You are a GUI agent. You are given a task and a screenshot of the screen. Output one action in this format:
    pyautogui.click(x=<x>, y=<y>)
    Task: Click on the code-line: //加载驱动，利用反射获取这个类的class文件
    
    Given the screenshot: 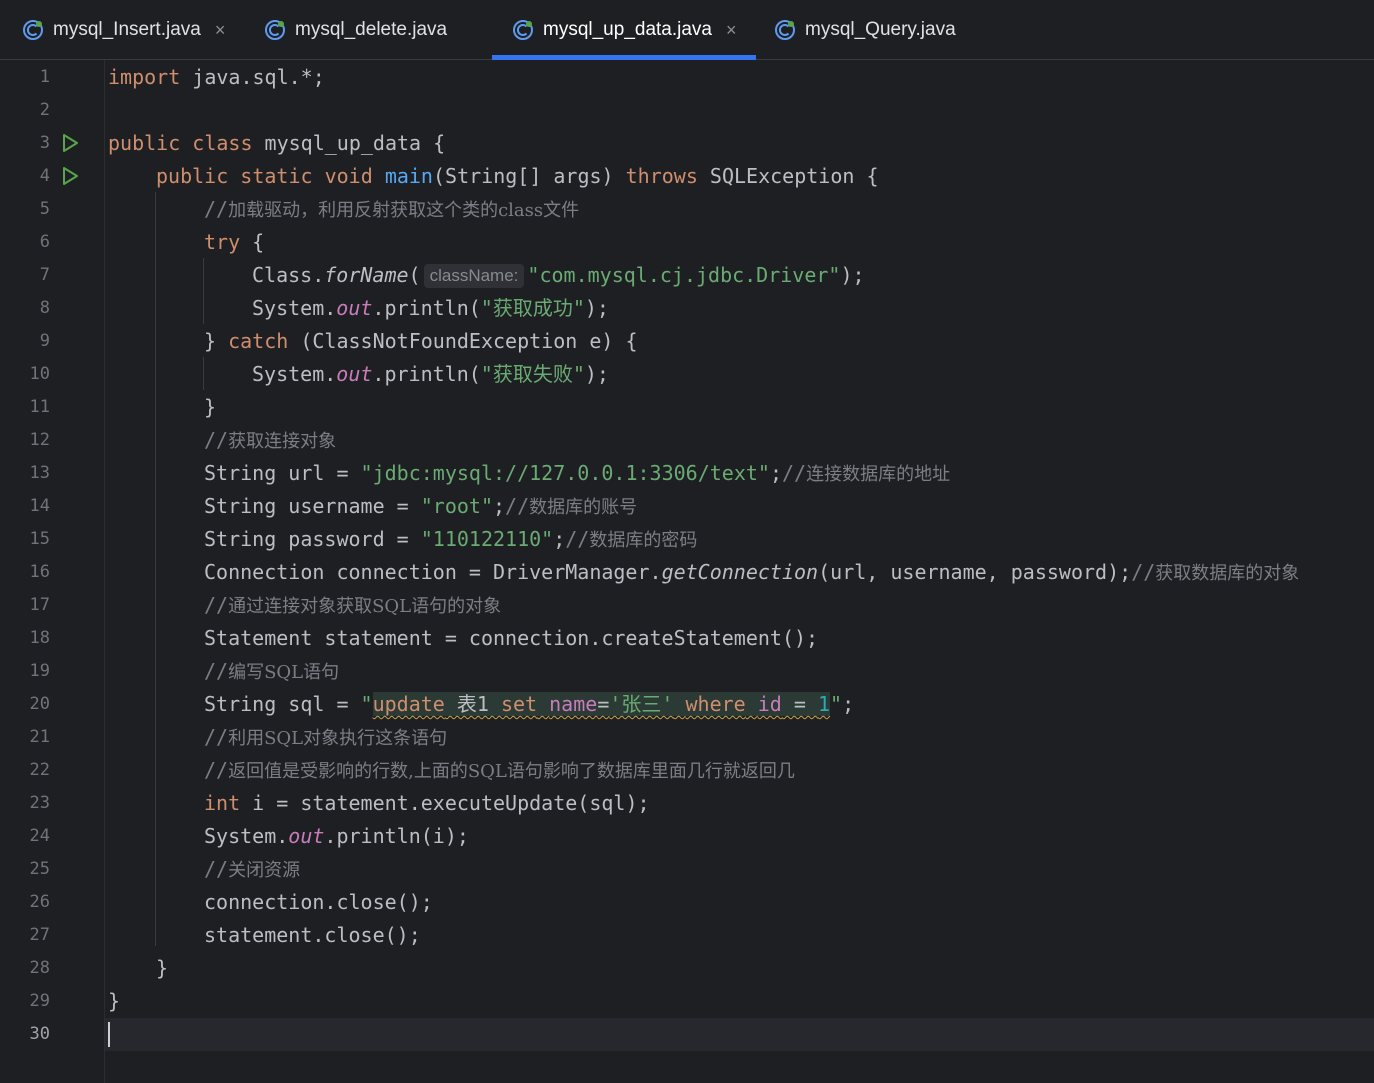 What is the action you would take?
    pyautogui.click(x=739, y=209)
    